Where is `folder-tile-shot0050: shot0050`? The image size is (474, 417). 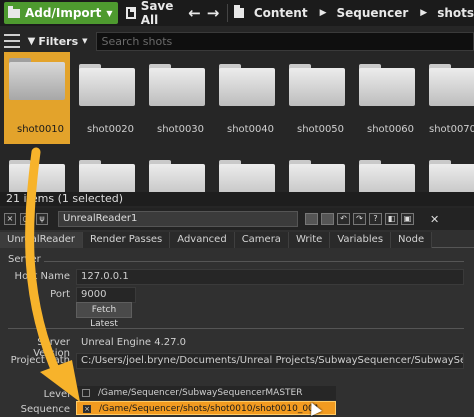
folder-tile-shot0050: shot0050 is located at coordinates (317, 99).